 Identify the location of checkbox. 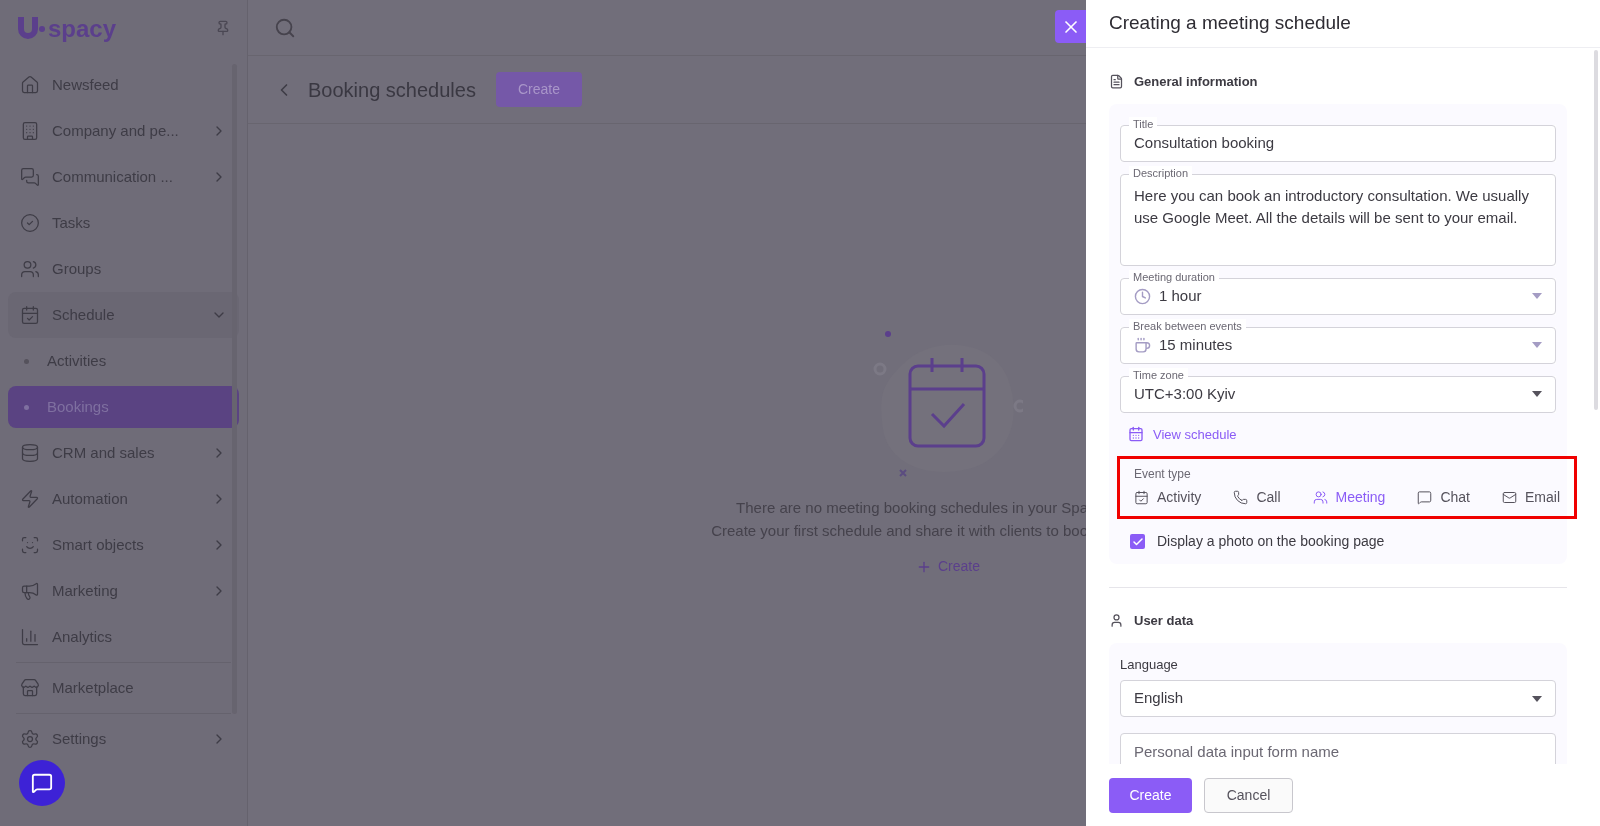
(1137, 541).